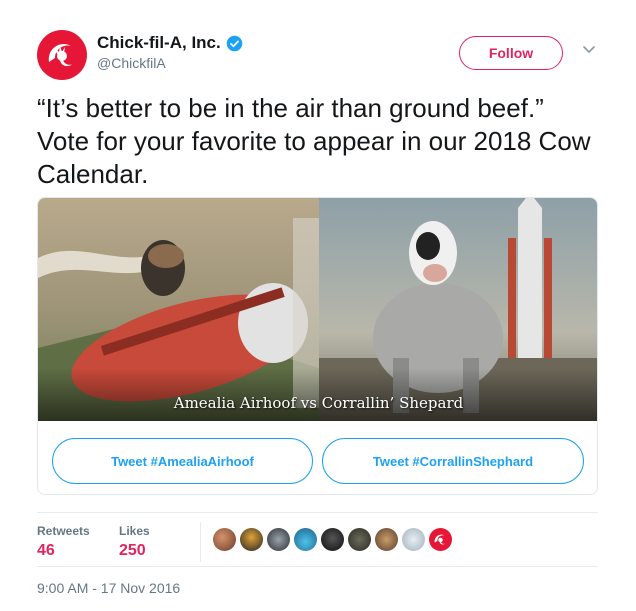  What do you see at coordinates (234, 43) in the screenshot?
I see `verified-badge-icon` at bounding box center [234, 43].